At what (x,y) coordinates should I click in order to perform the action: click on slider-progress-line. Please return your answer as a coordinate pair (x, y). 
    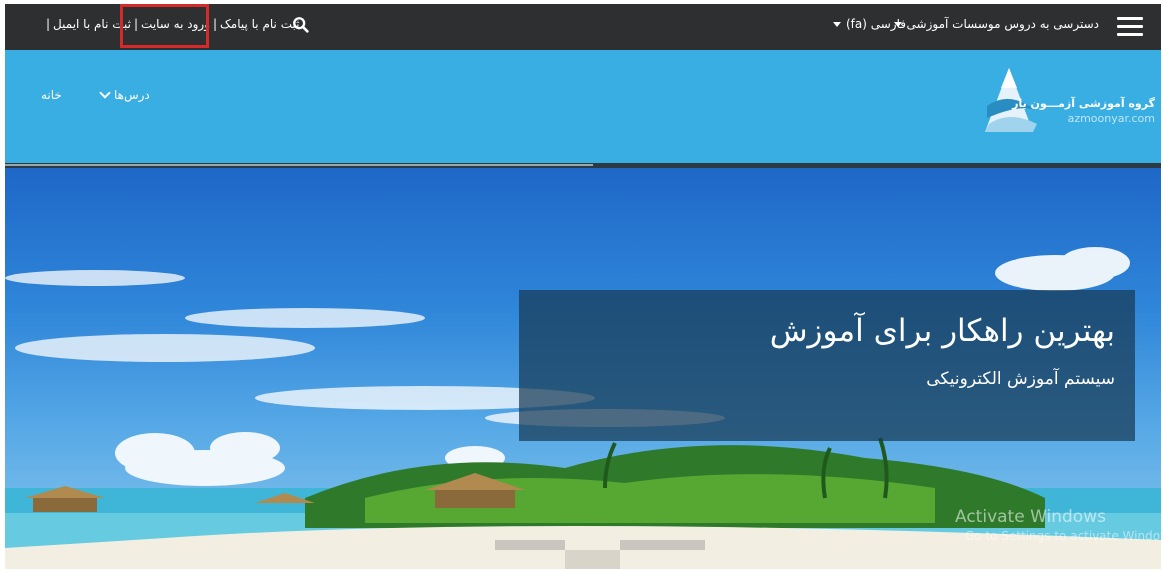
    Looking at the image, I should click on (299, 165).